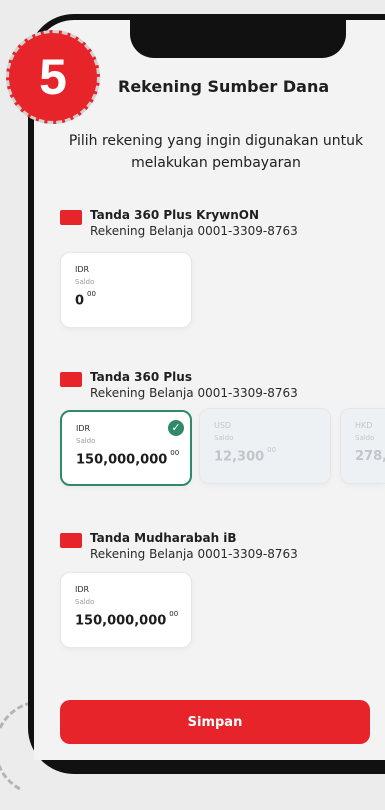  Describe the element at coordinates (126, 290) in the screenshot. I see `balance-card: IDR Saldo 0 00` at that location.